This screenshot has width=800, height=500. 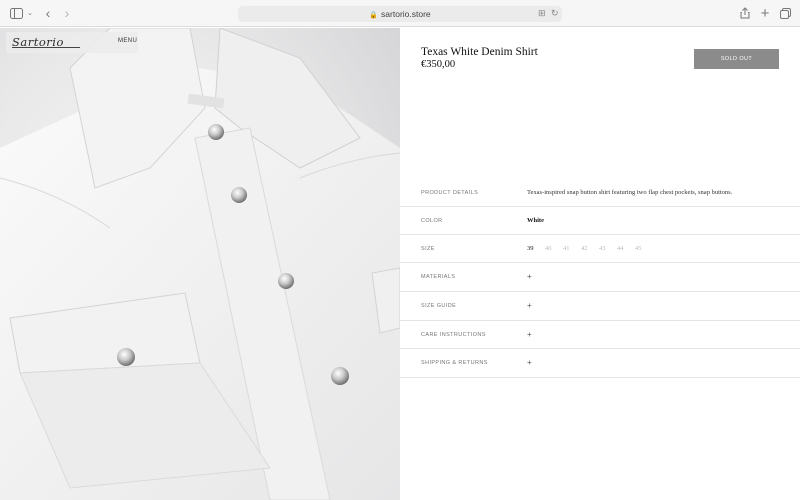 What do you see at coordinates (72, 42) in the screenshot?
I see `site-header: Sartorio MENU` at bounding box center [72, 42].